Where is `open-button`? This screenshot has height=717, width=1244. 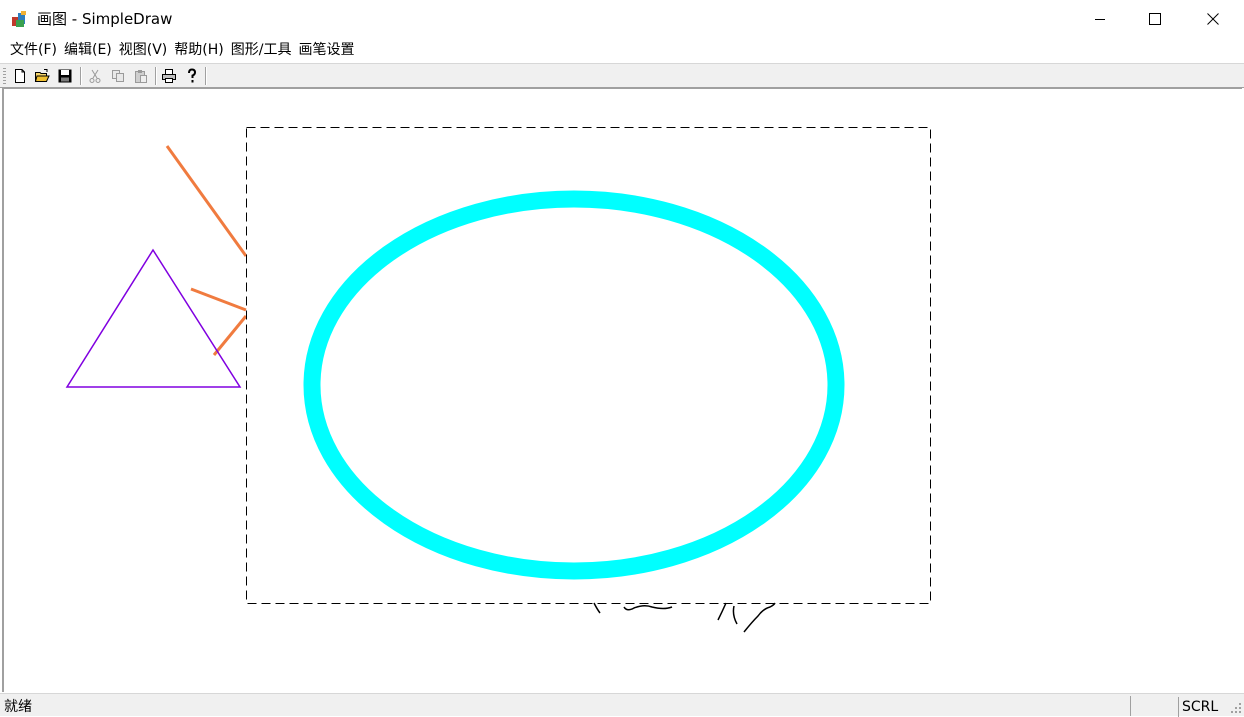 open-button is located at coordinates (42, 76).